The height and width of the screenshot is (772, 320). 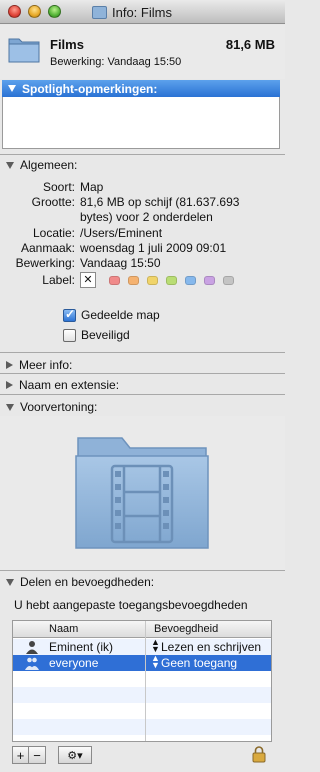 What do you see at coordinates (45, 263) in the screenshot?
I see `row-label: Bewerking:` at bounding box center [45, 263].